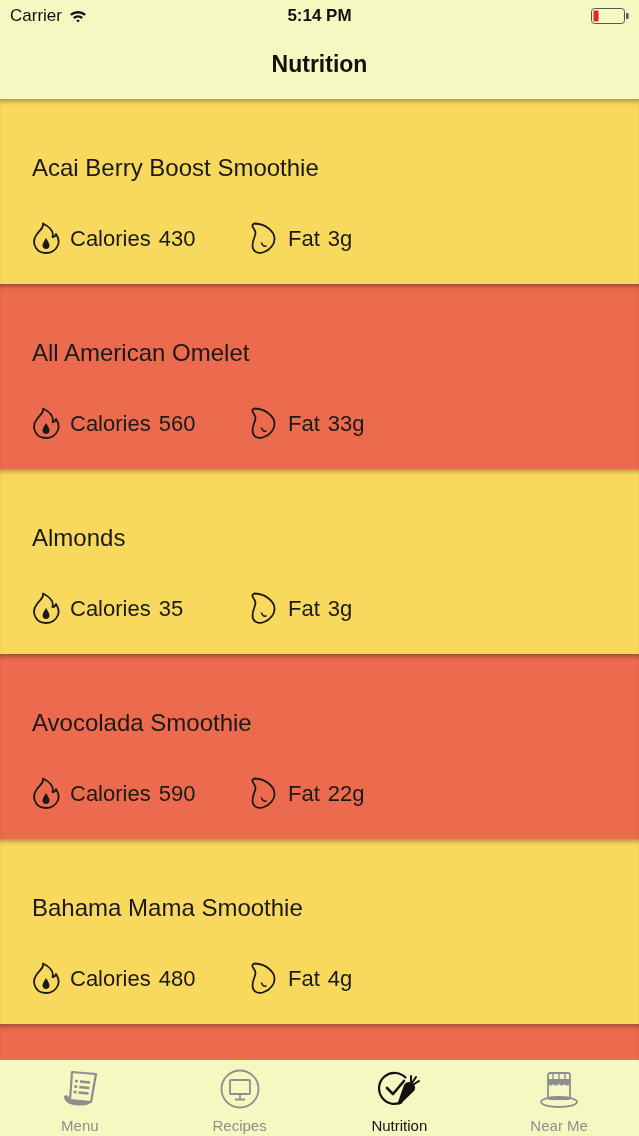 Image resolution: width=639 pixels, height=1136 pixels. Describe the element at coordinates (177, 238) in the screenshot. I see `calories-value: 430` at that location.